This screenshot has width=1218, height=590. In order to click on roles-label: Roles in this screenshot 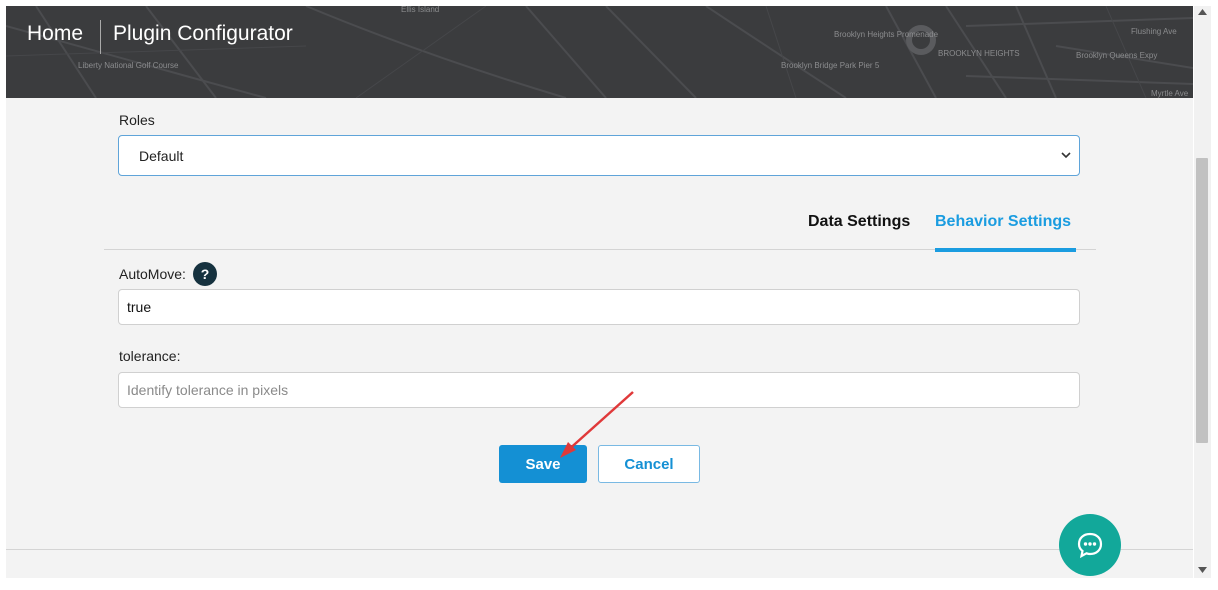, I will do `click(137, 120)`.